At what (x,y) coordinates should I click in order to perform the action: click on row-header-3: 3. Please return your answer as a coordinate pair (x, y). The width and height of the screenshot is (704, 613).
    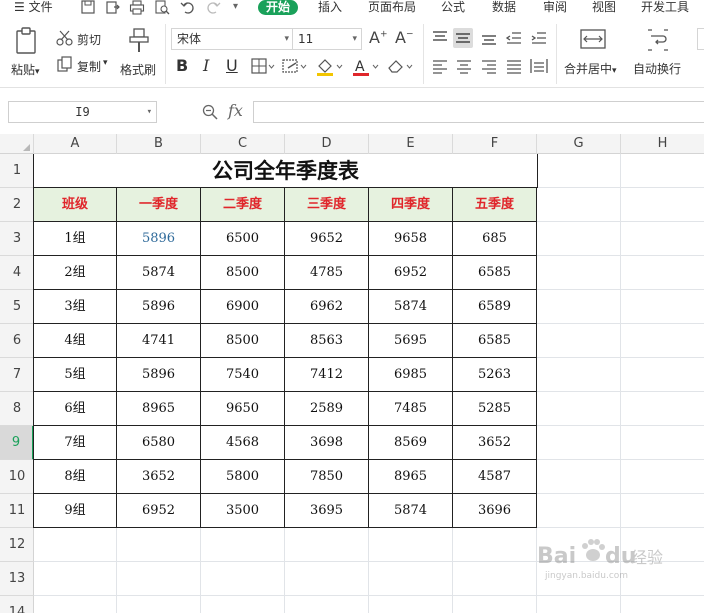
    Looking at the image, I should click on (17, 239).